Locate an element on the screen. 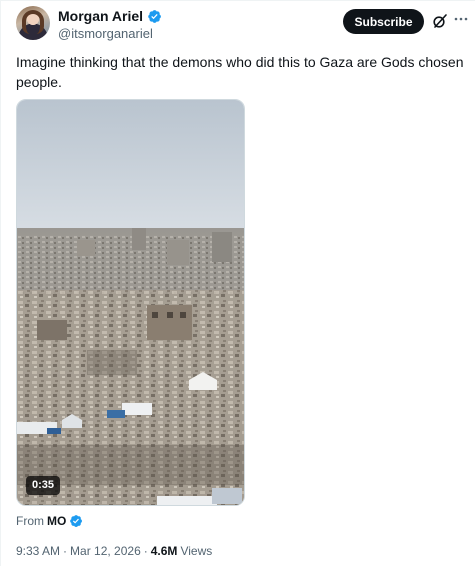 The width and height of the screenshot is (475, 566). avatar is located at coordinates (33, 23).